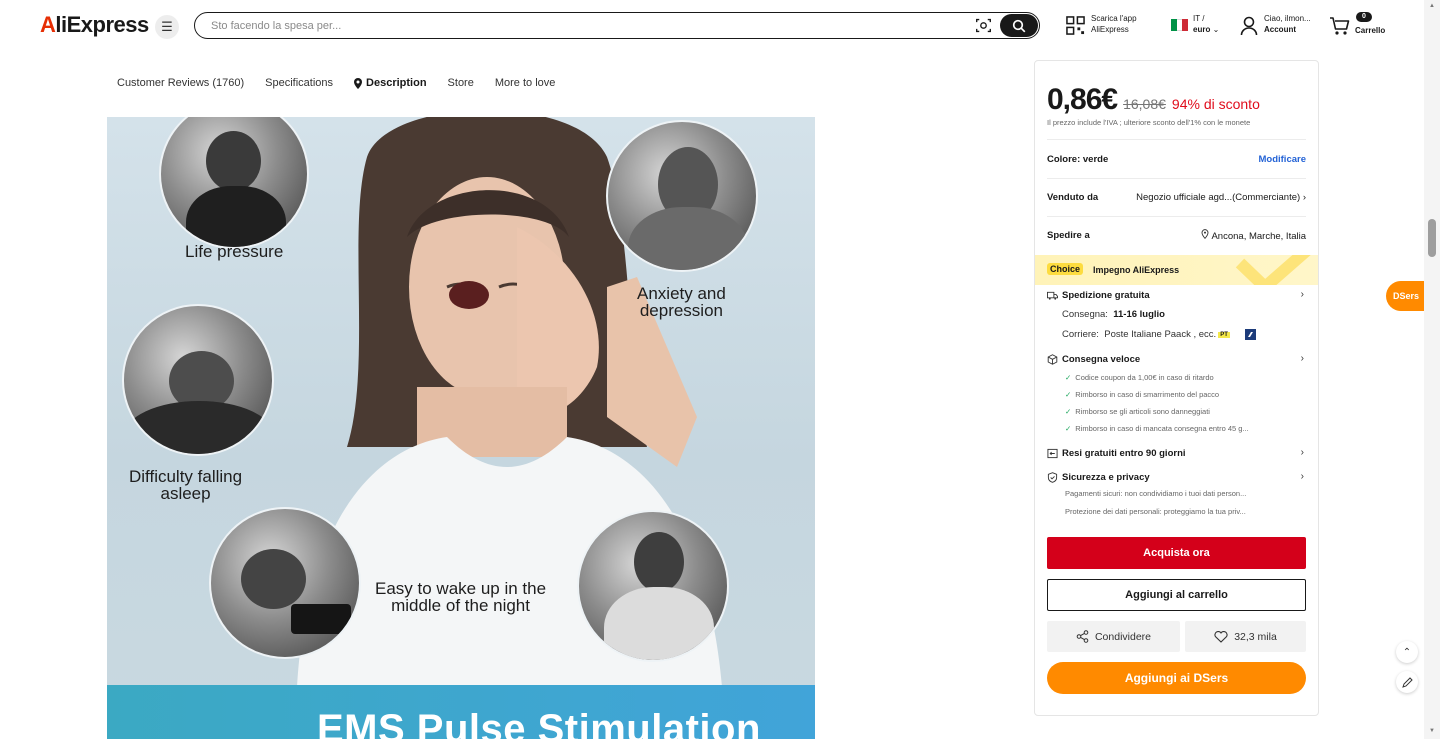 This screenshot has height=739, width=1440. Describe the element at coordinates (581, 25) in the screenshot. I see `search-input` at that location.